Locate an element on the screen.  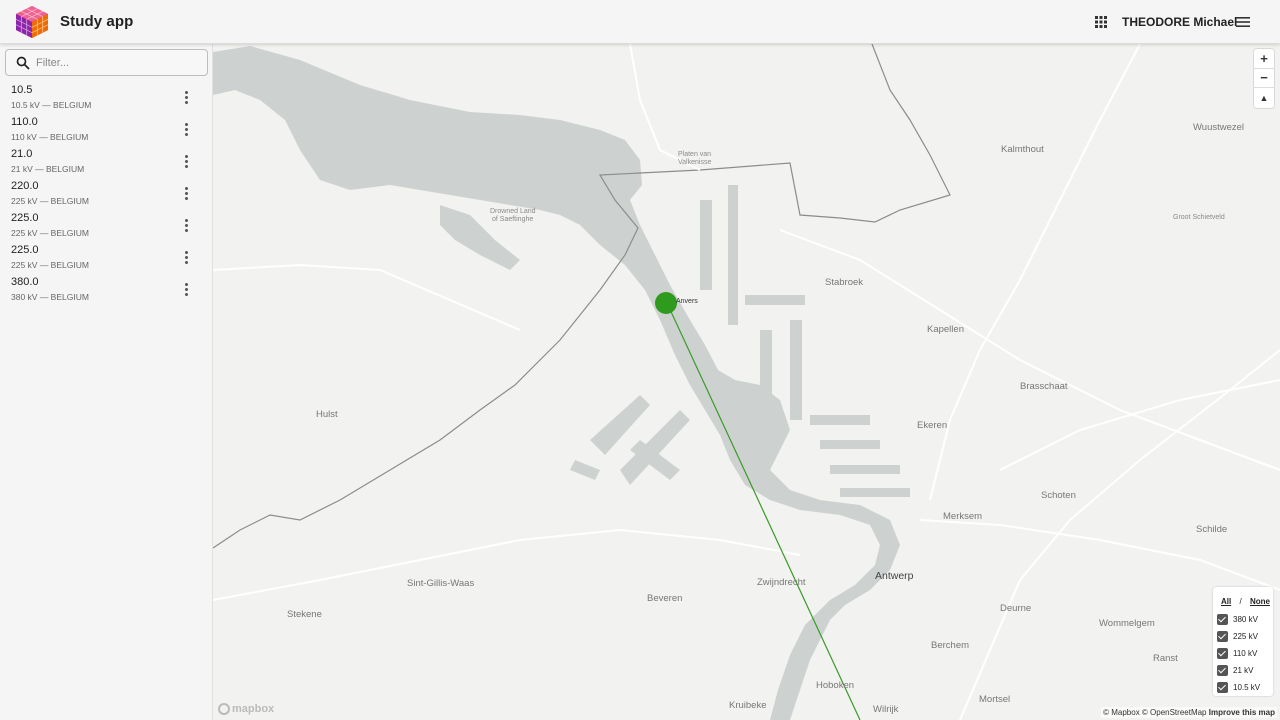
item-subtitle: 110 kV — BELGIUM is located at coordinates (50, 137).